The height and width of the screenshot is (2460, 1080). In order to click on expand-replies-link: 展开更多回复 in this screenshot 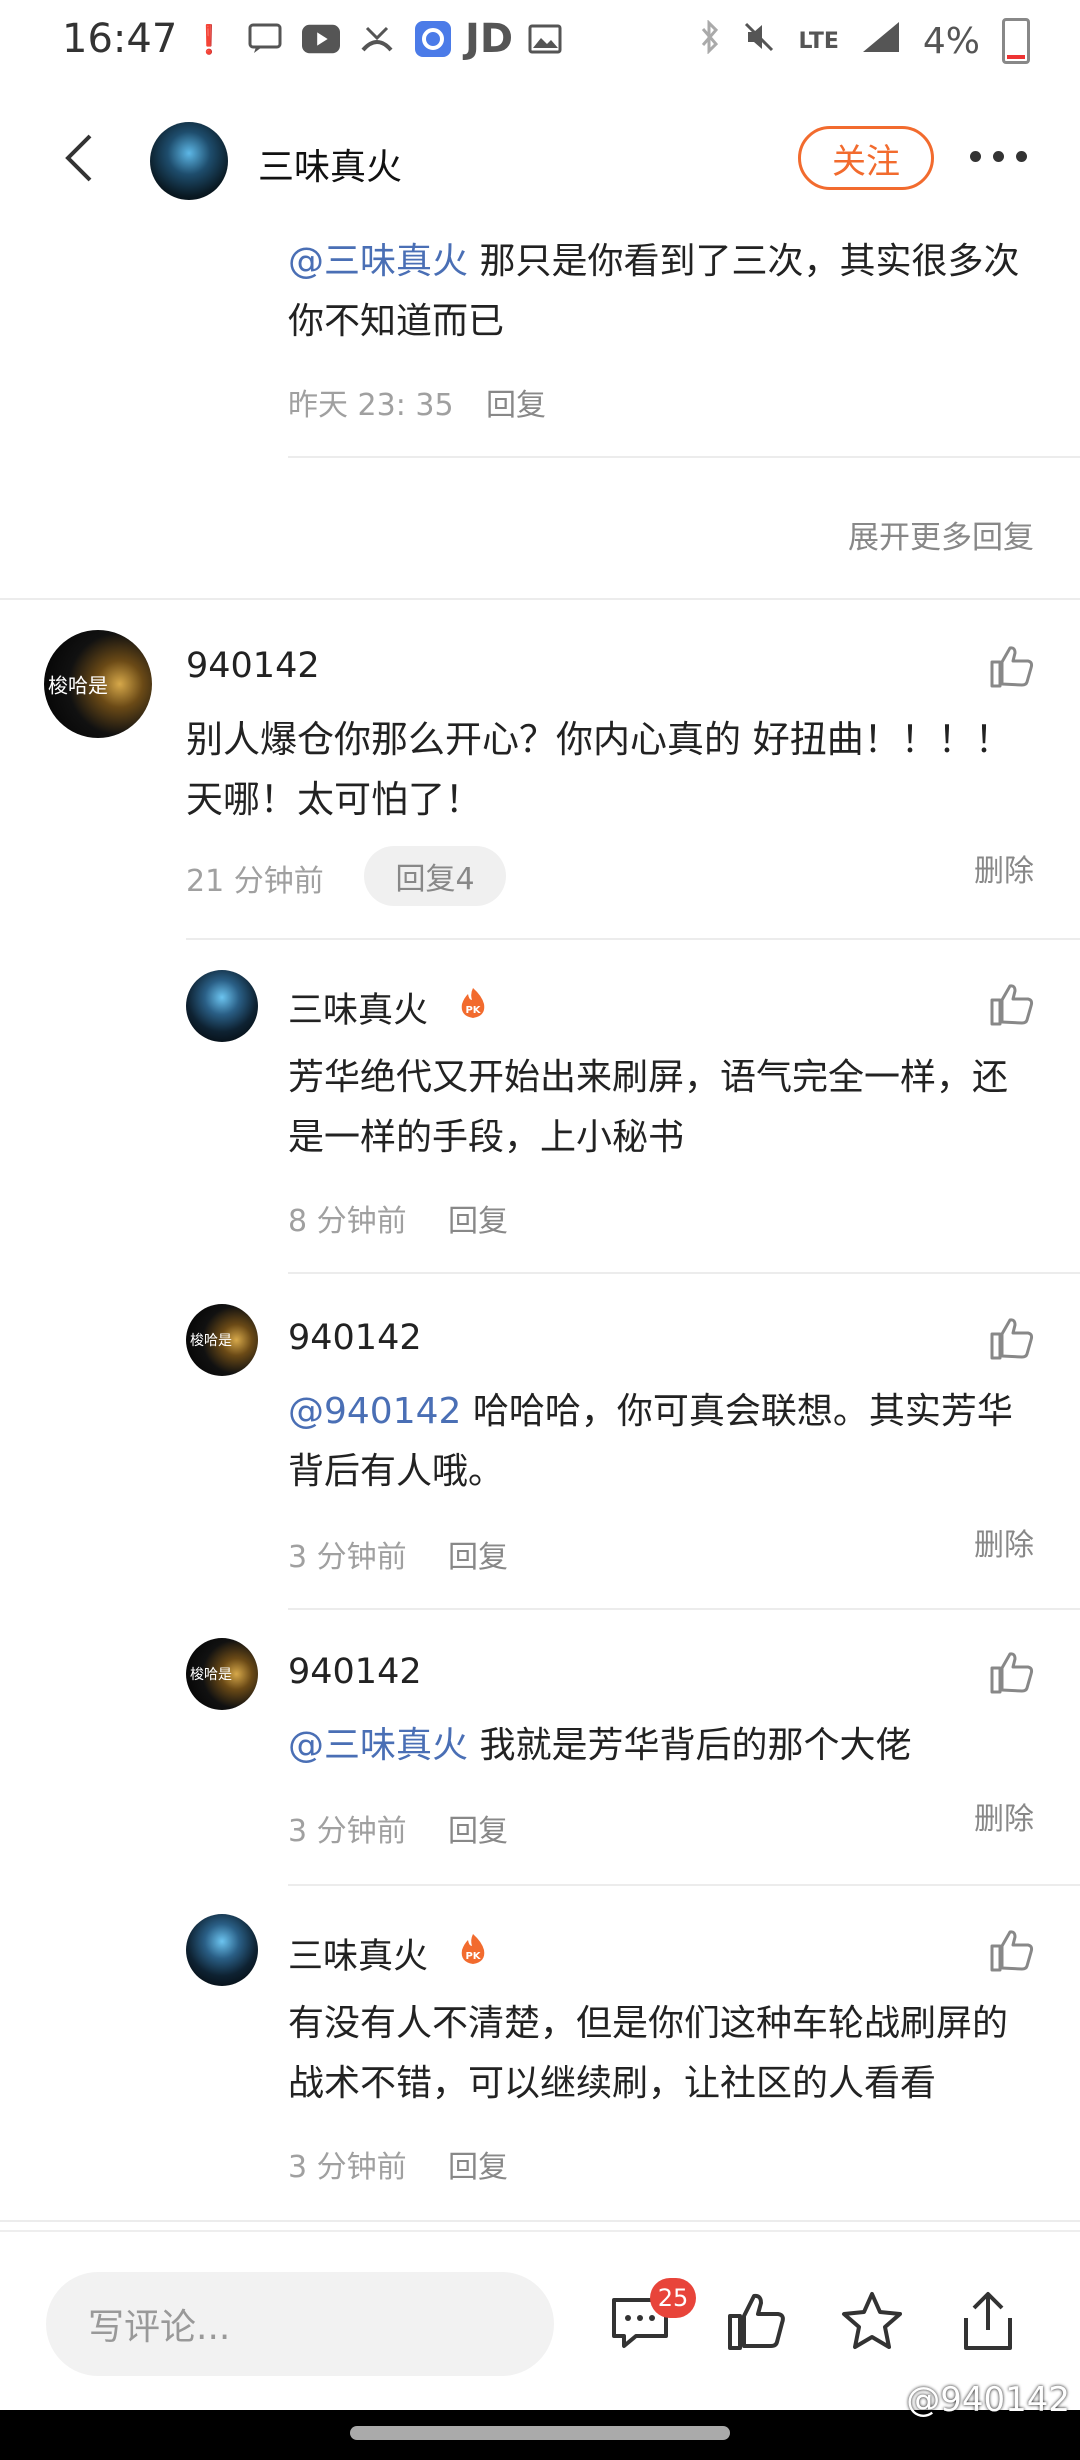, I will do `click(941, 534)`.